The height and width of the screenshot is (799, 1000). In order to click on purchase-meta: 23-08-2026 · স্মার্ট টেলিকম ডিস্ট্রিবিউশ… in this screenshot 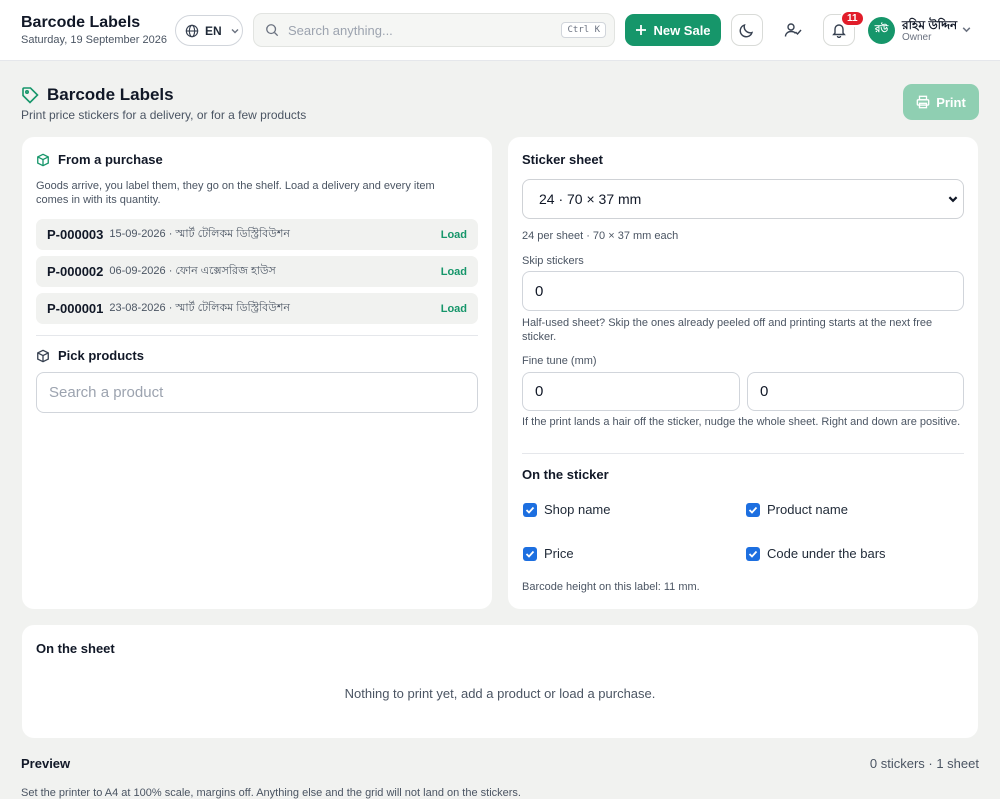, I will do `click(199, 308)`.